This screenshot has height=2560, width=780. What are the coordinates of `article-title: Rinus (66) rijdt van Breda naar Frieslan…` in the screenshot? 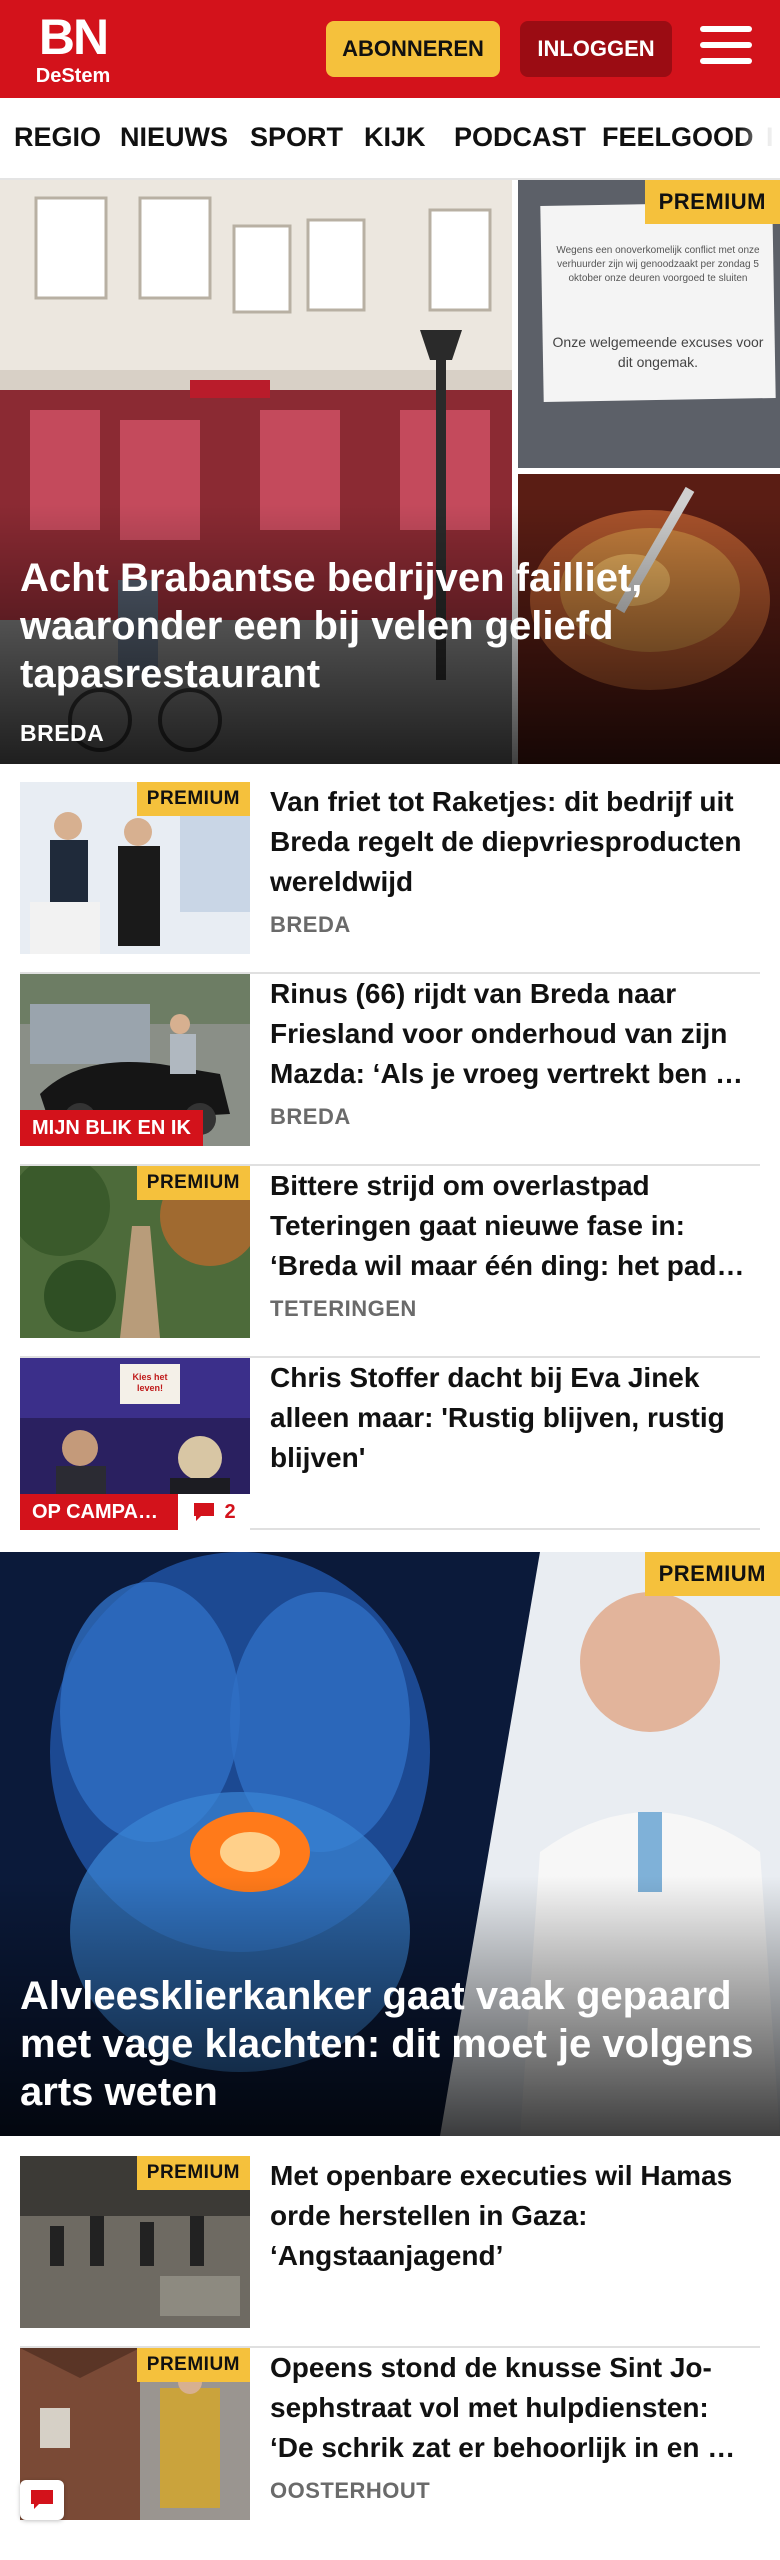 It's located at (510, 1034).